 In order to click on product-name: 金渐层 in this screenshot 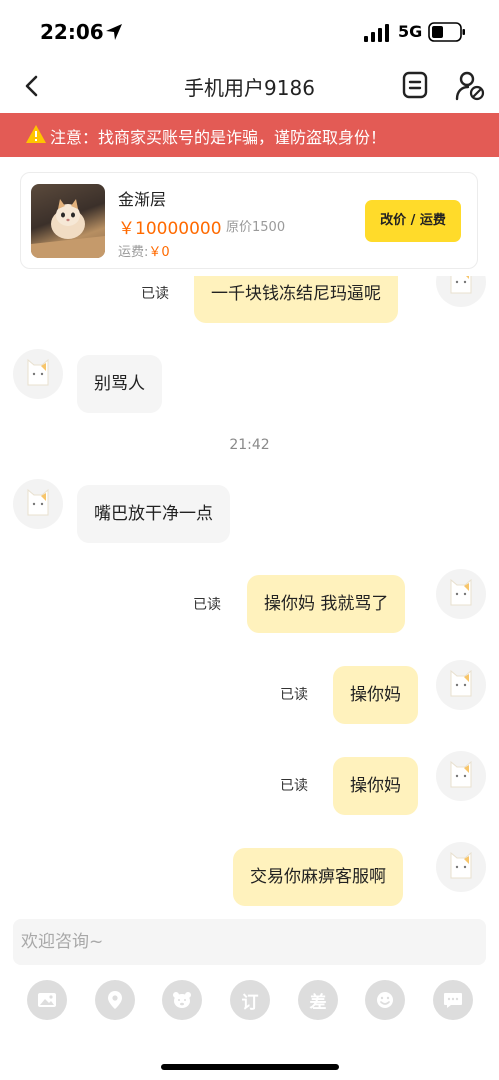, I will do `click(142, 199)`.